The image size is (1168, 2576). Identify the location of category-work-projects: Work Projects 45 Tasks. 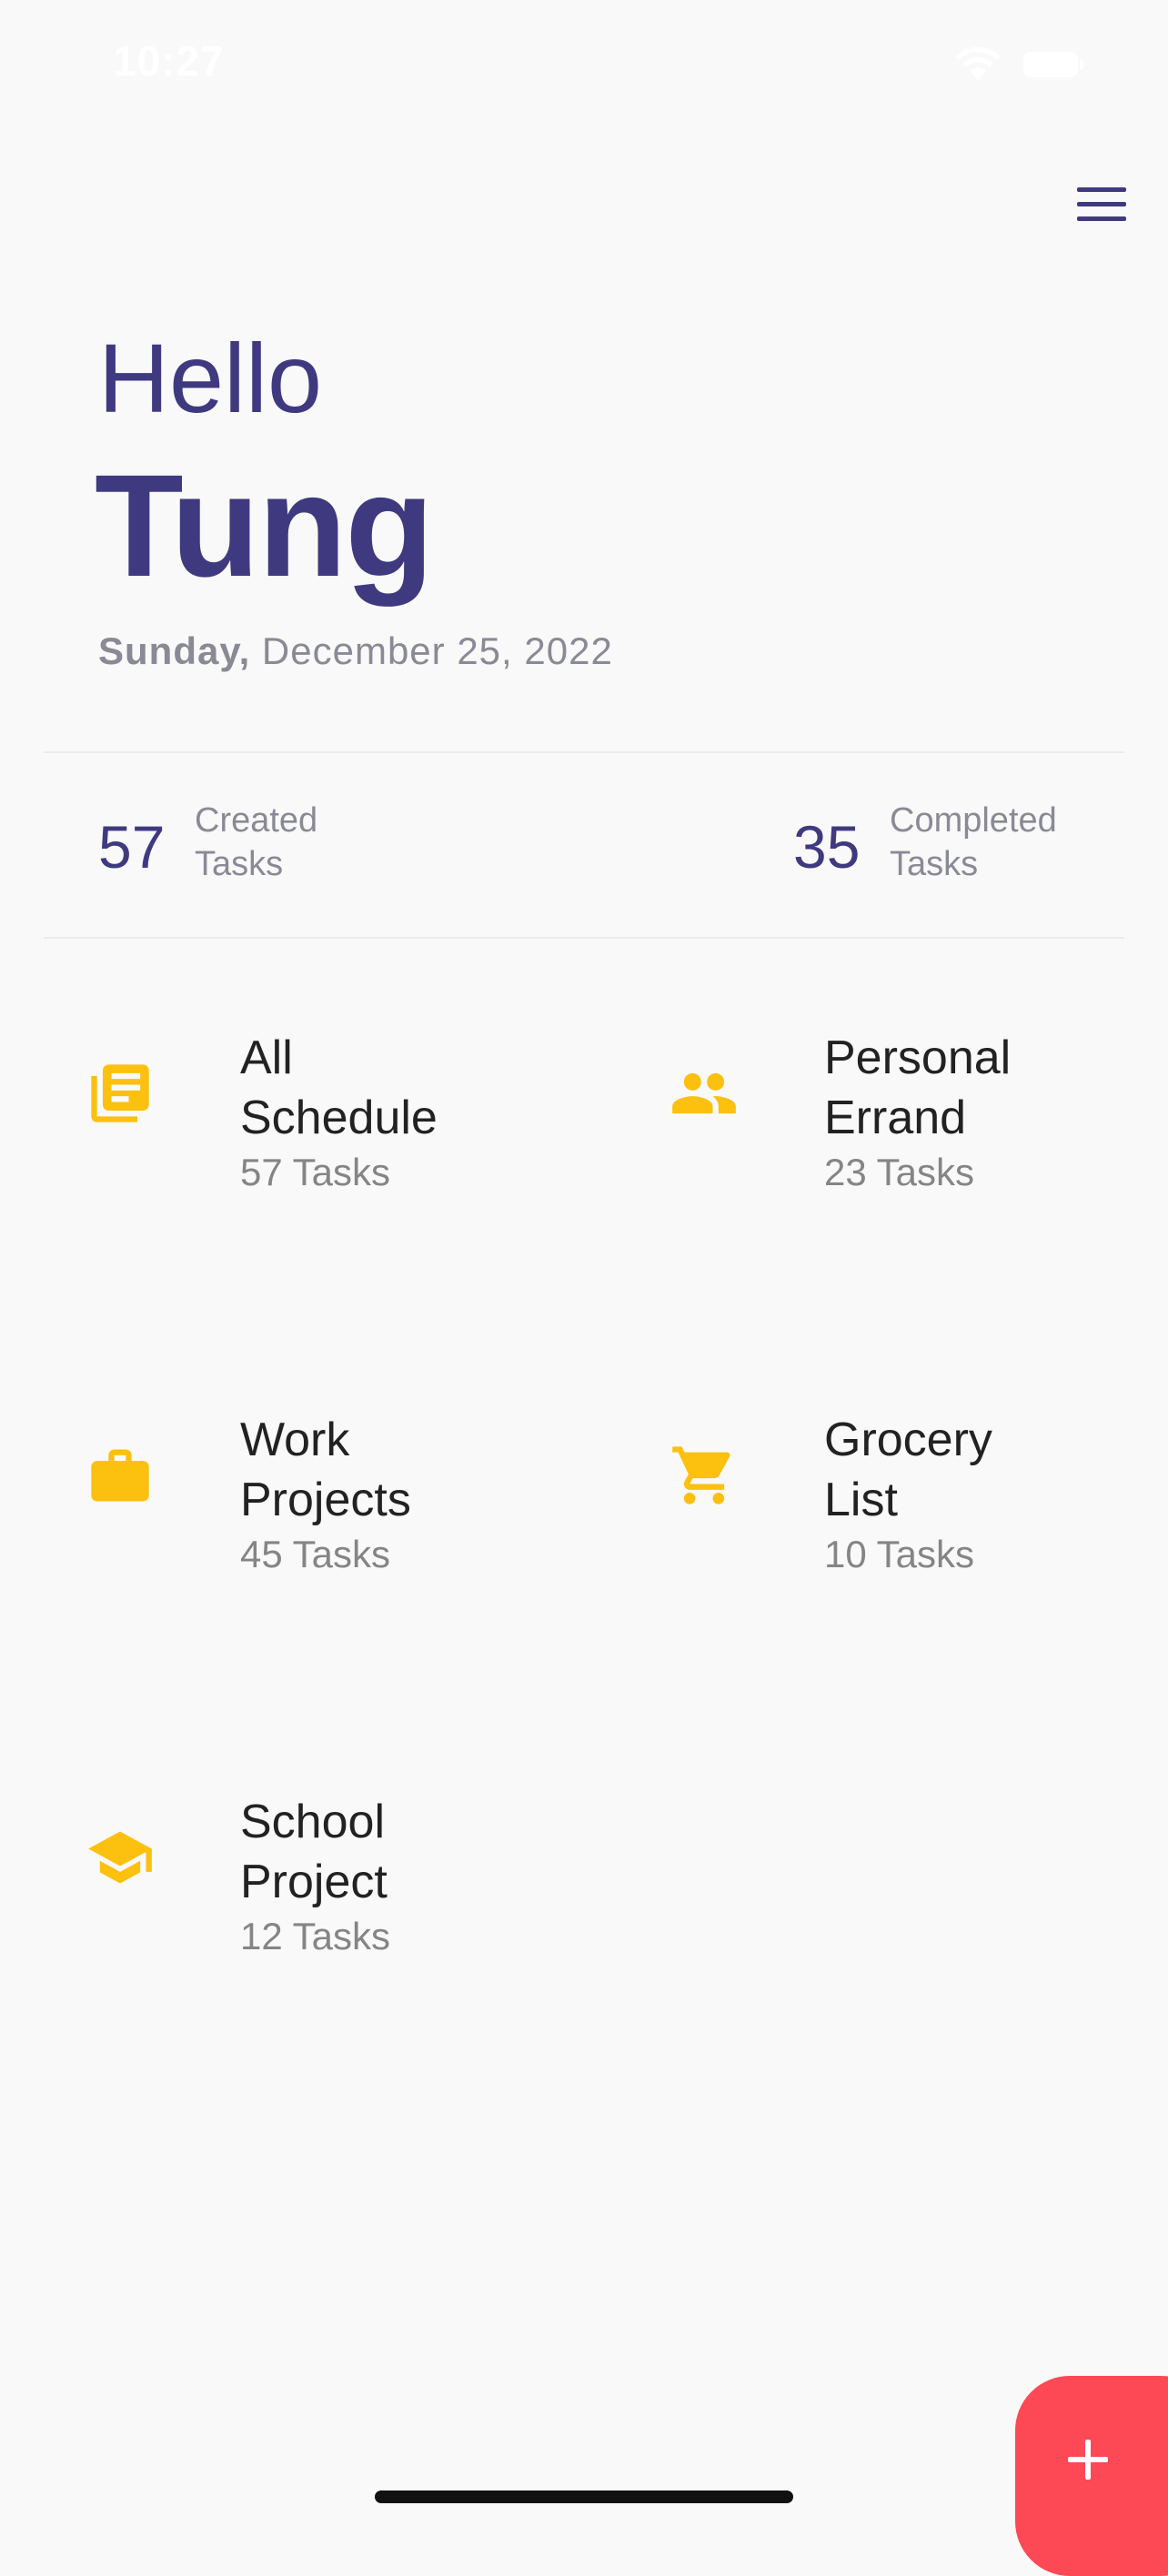
(309, 1505).